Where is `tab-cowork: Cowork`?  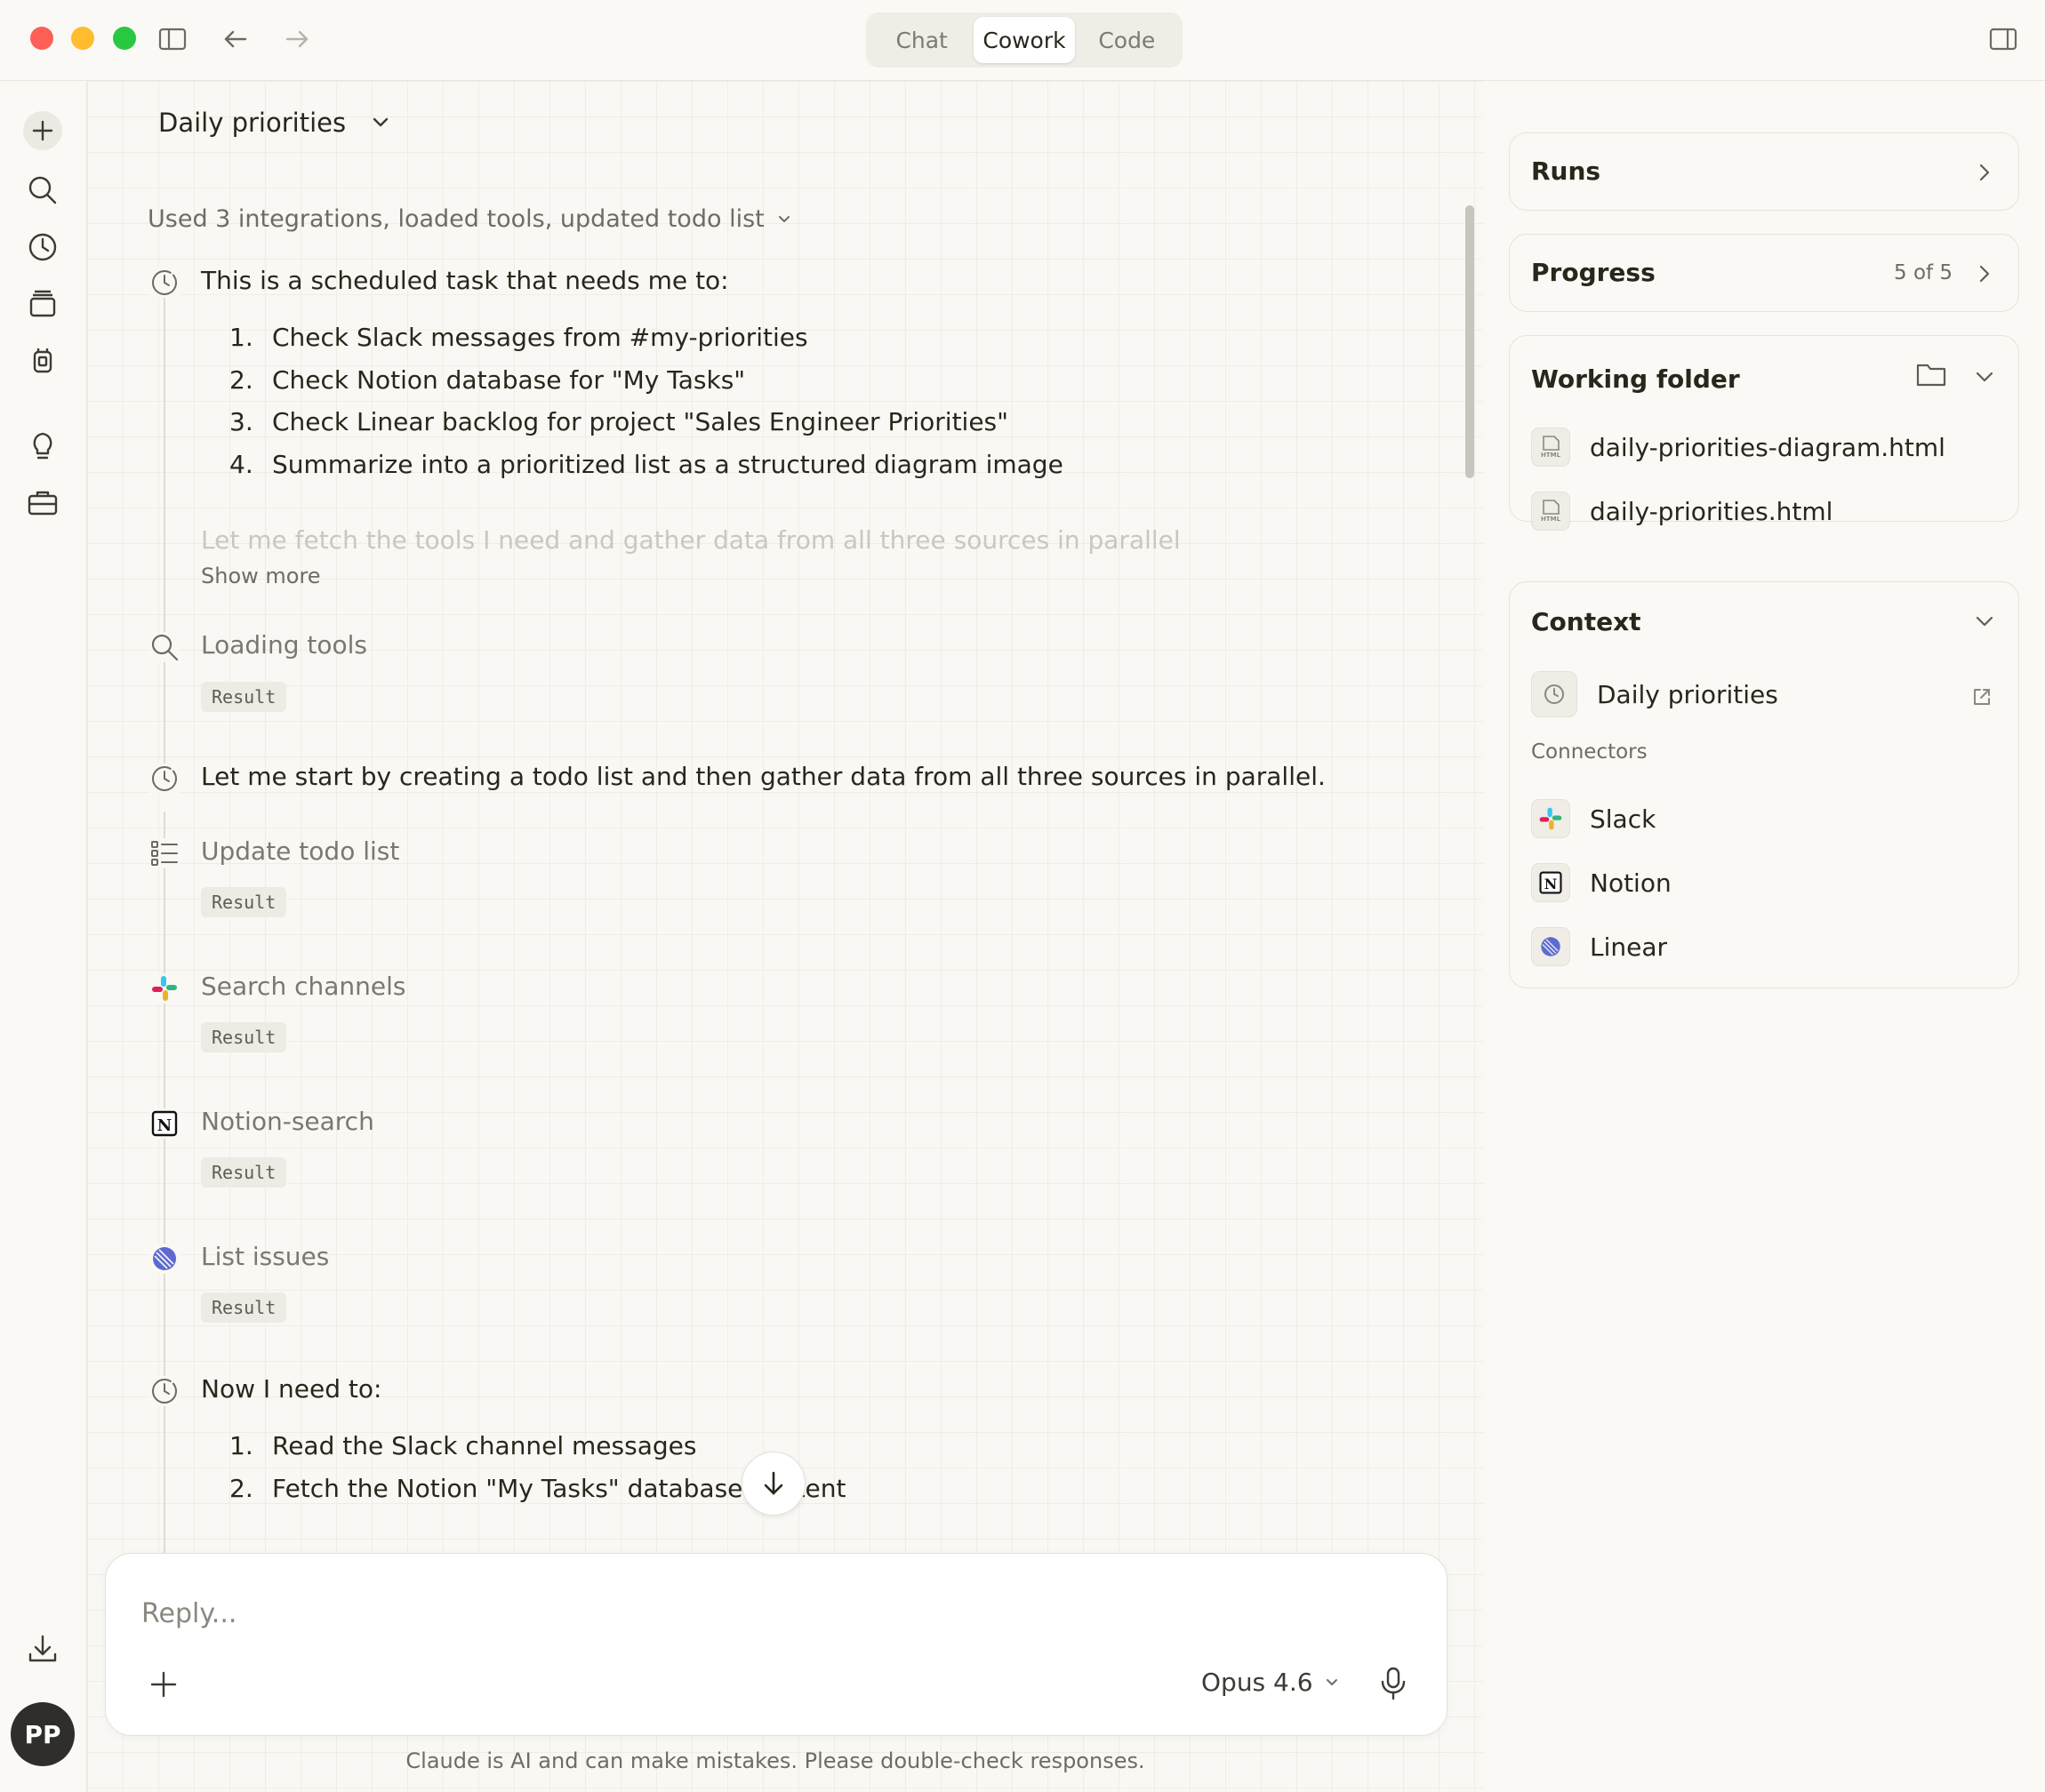
tab-cowork: Cowork is located at coordinates (1024, 40).